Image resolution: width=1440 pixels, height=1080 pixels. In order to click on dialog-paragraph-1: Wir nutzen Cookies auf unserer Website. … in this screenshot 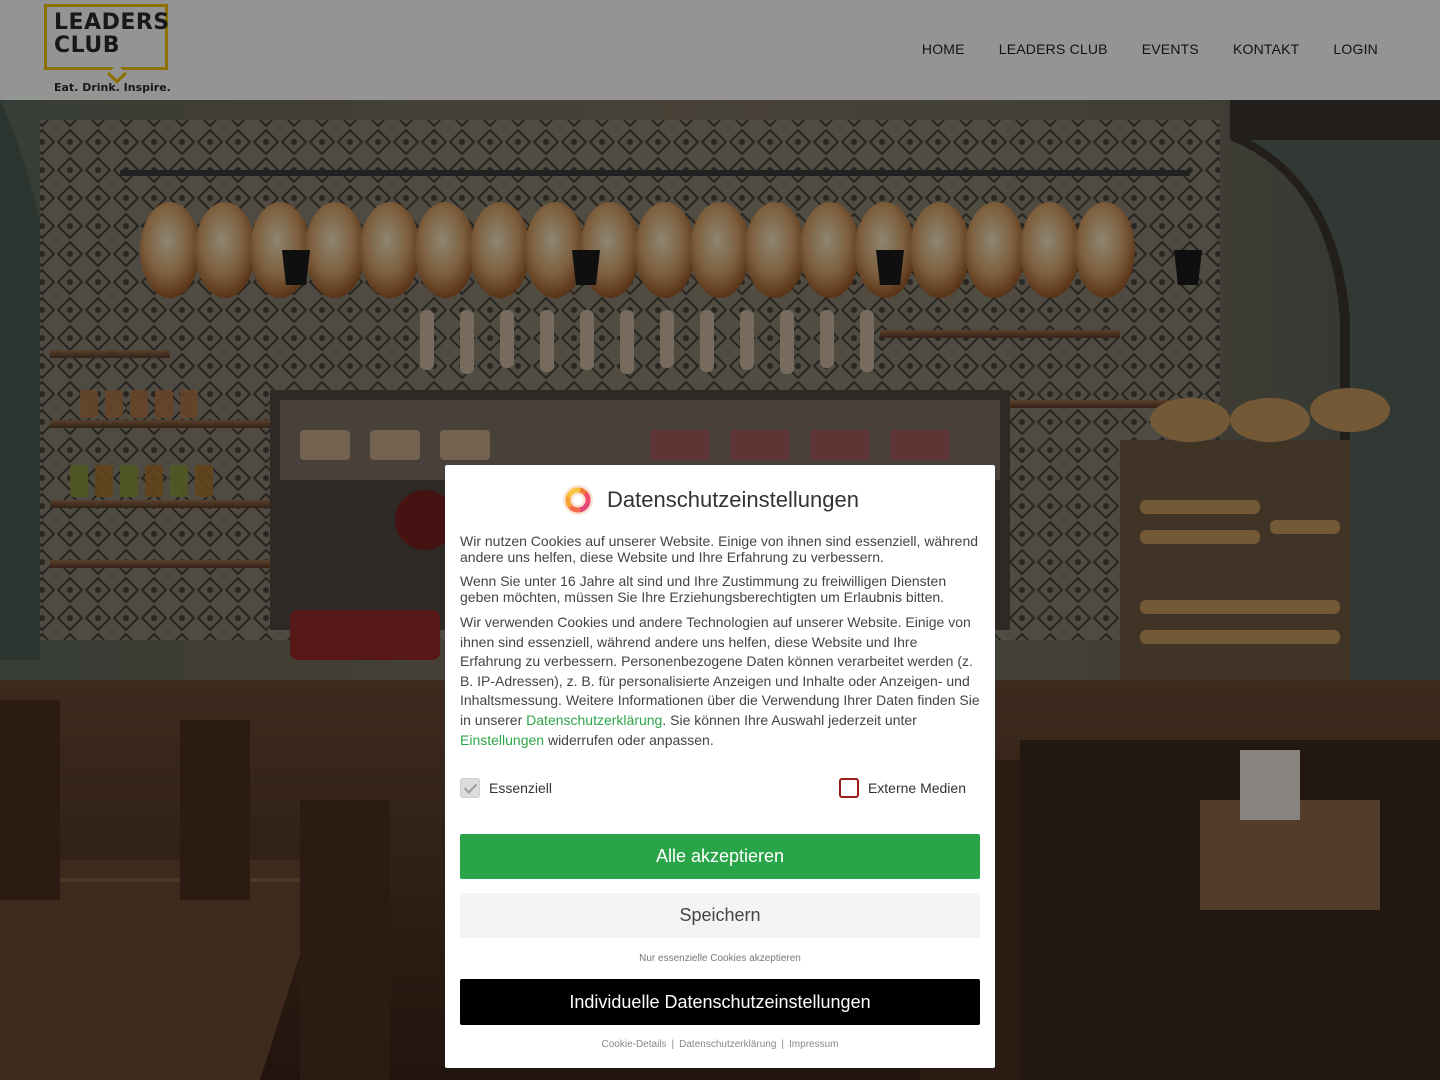, I will do `click(719, 549)`.